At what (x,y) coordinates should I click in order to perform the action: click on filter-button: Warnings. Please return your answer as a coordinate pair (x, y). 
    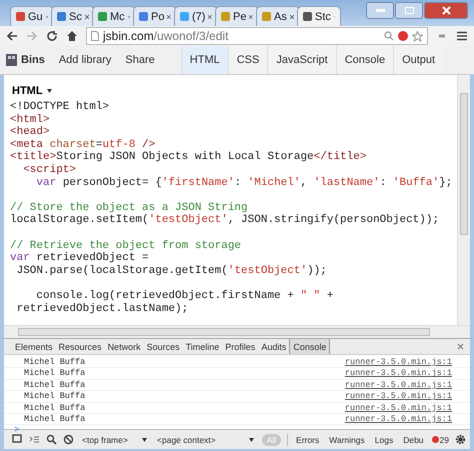
    Looking at the image, I should click on (347, 439).